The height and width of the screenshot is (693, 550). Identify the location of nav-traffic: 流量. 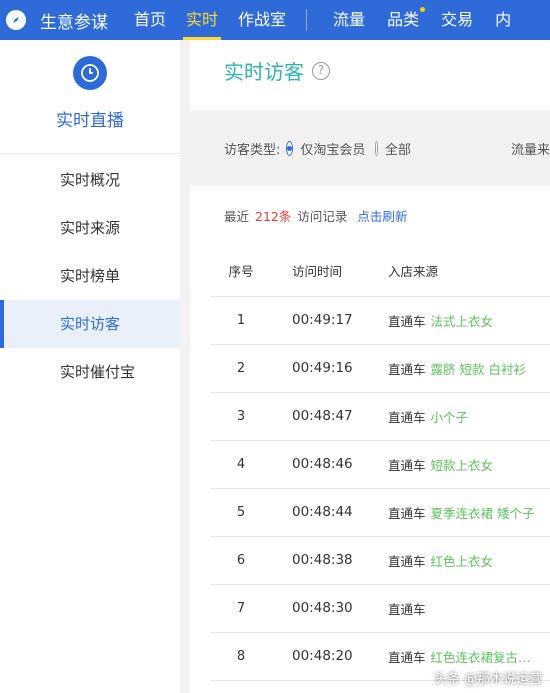
(349, 20).